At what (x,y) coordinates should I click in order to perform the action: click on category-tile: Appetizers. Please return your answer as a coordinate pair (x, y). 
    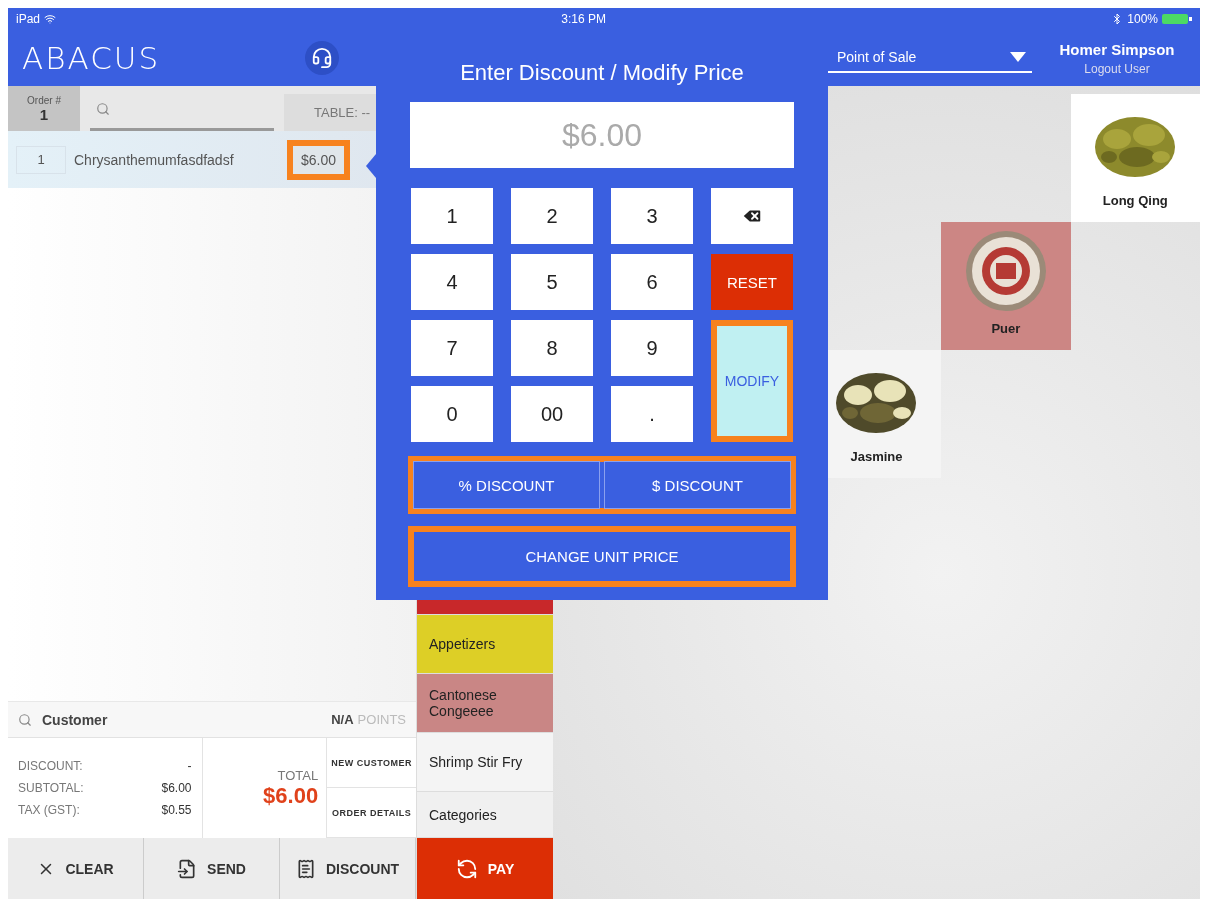
    Looking at the image, I should click on (485, 644).